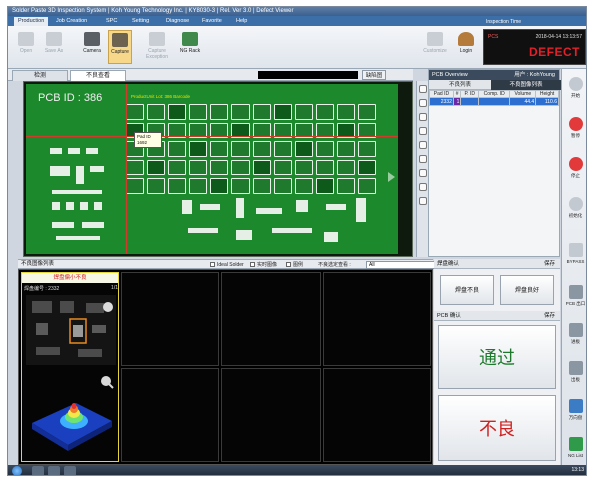 The width and height of the screenshot is (594, 483). I want to click on crosshair-horizontal, so click(212, 136).